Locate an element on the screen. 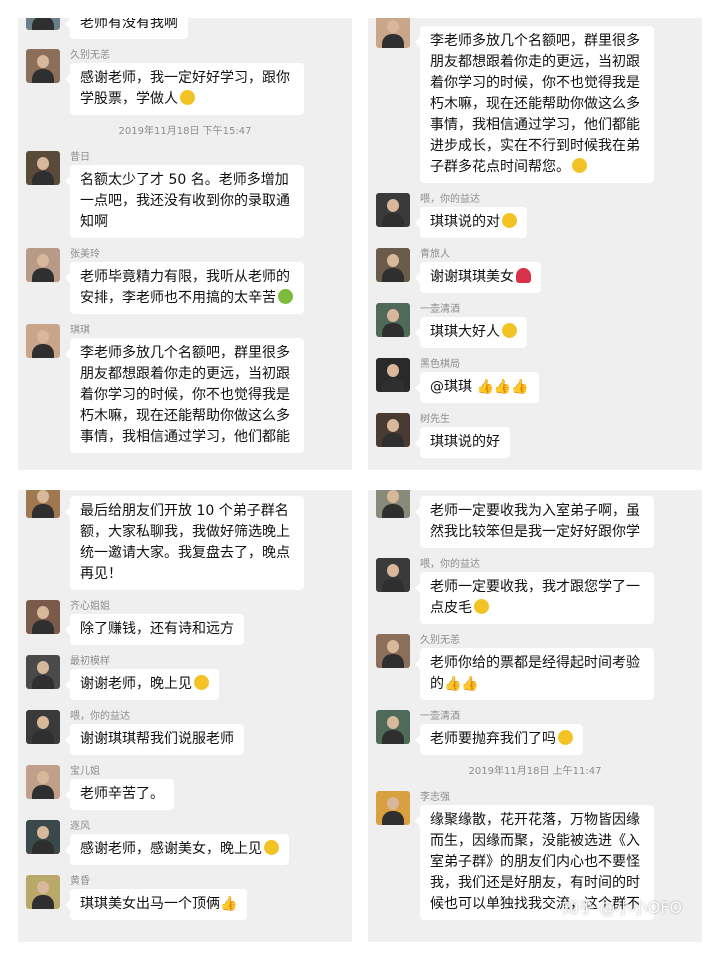  message-text: 谢谢琪琪美女 is located at coordinates (472, 277).